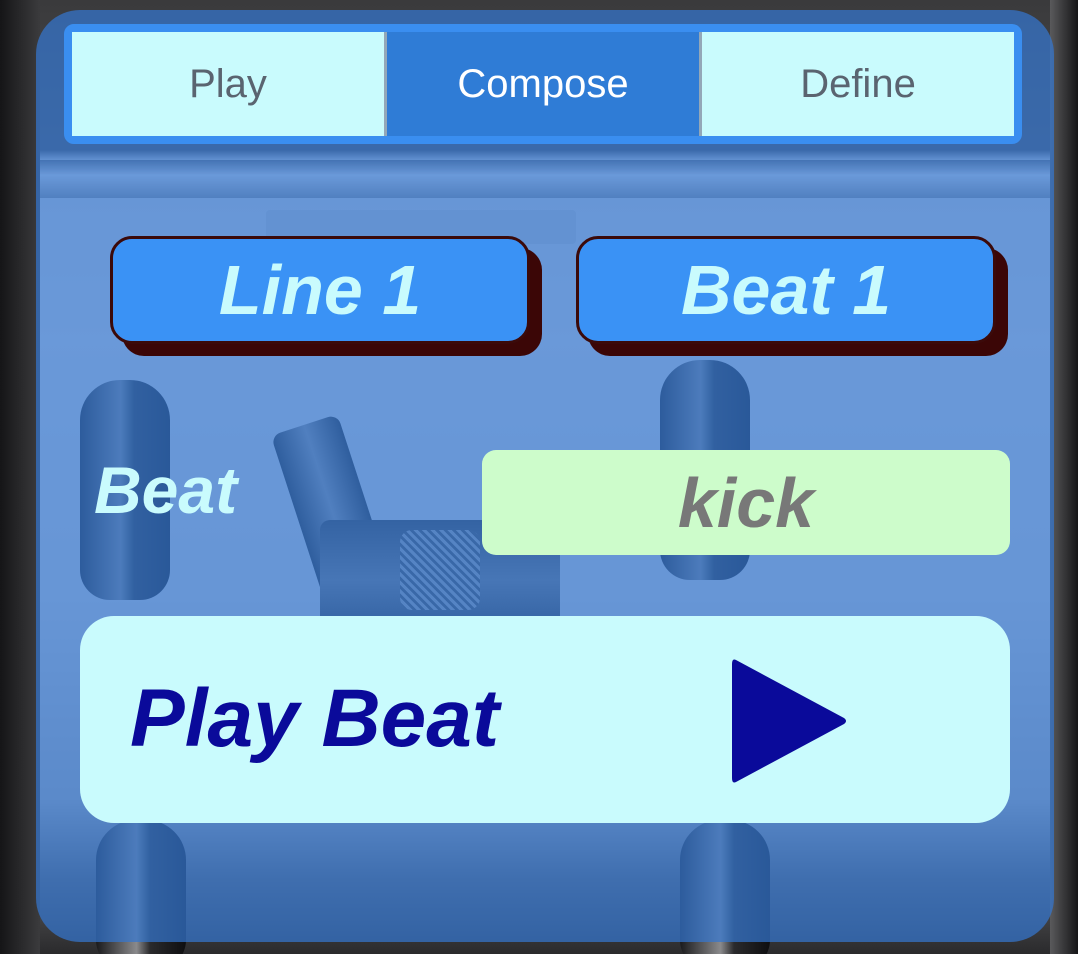 The image size is (1078, 954). Describe the element at coordinates (315, 718) in the screenshot. I see `play-beat-label: Play Beat` at that location.